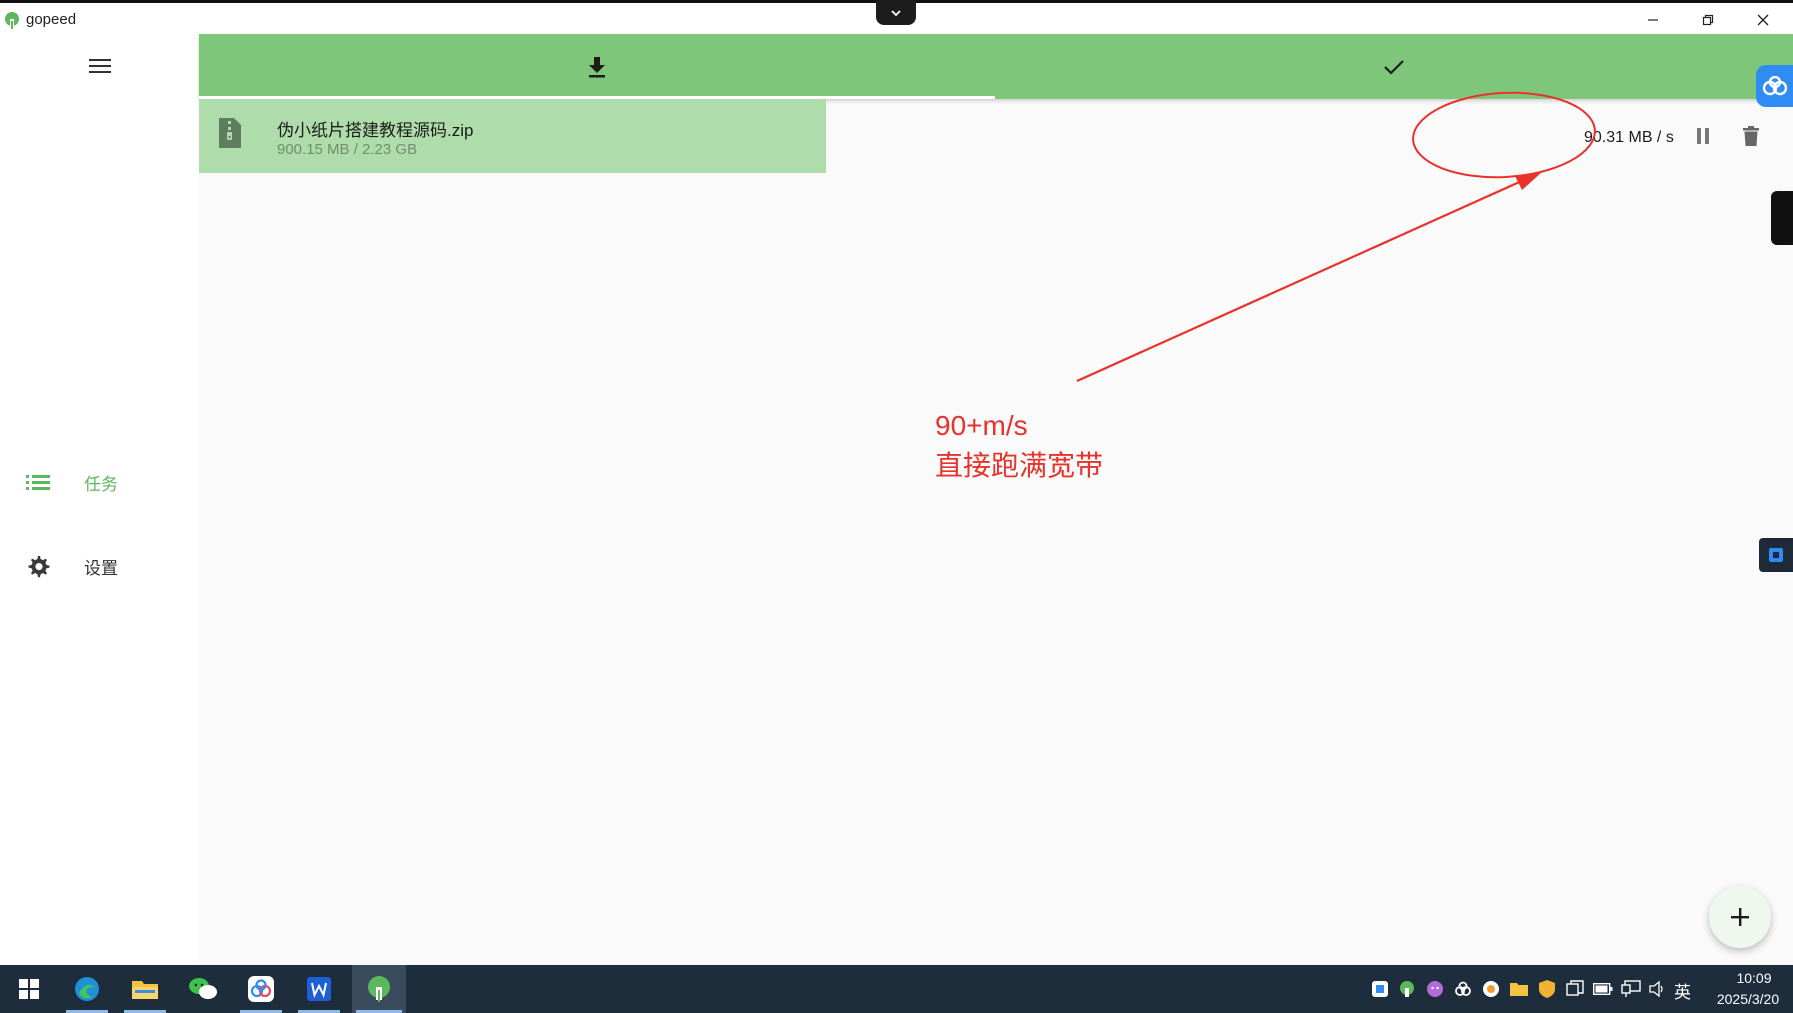 Image resolution: width=1793 pixels, height=1013 pixels. What do you see at coordinates (1682, 990) in the screenshot?
I see `ime-indicator: 英` at bounding box center [1682, 990].